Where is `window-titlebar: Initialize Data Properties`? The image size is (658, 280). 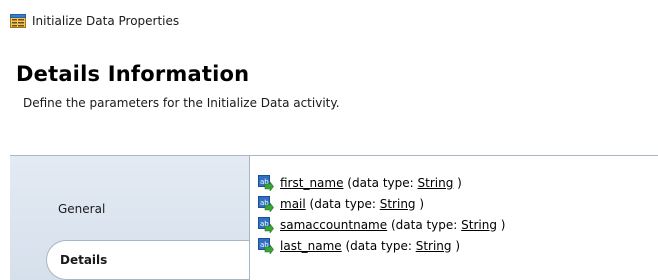 window-titlebar: Initialize Data Properties is located at coordinates (94, 21).